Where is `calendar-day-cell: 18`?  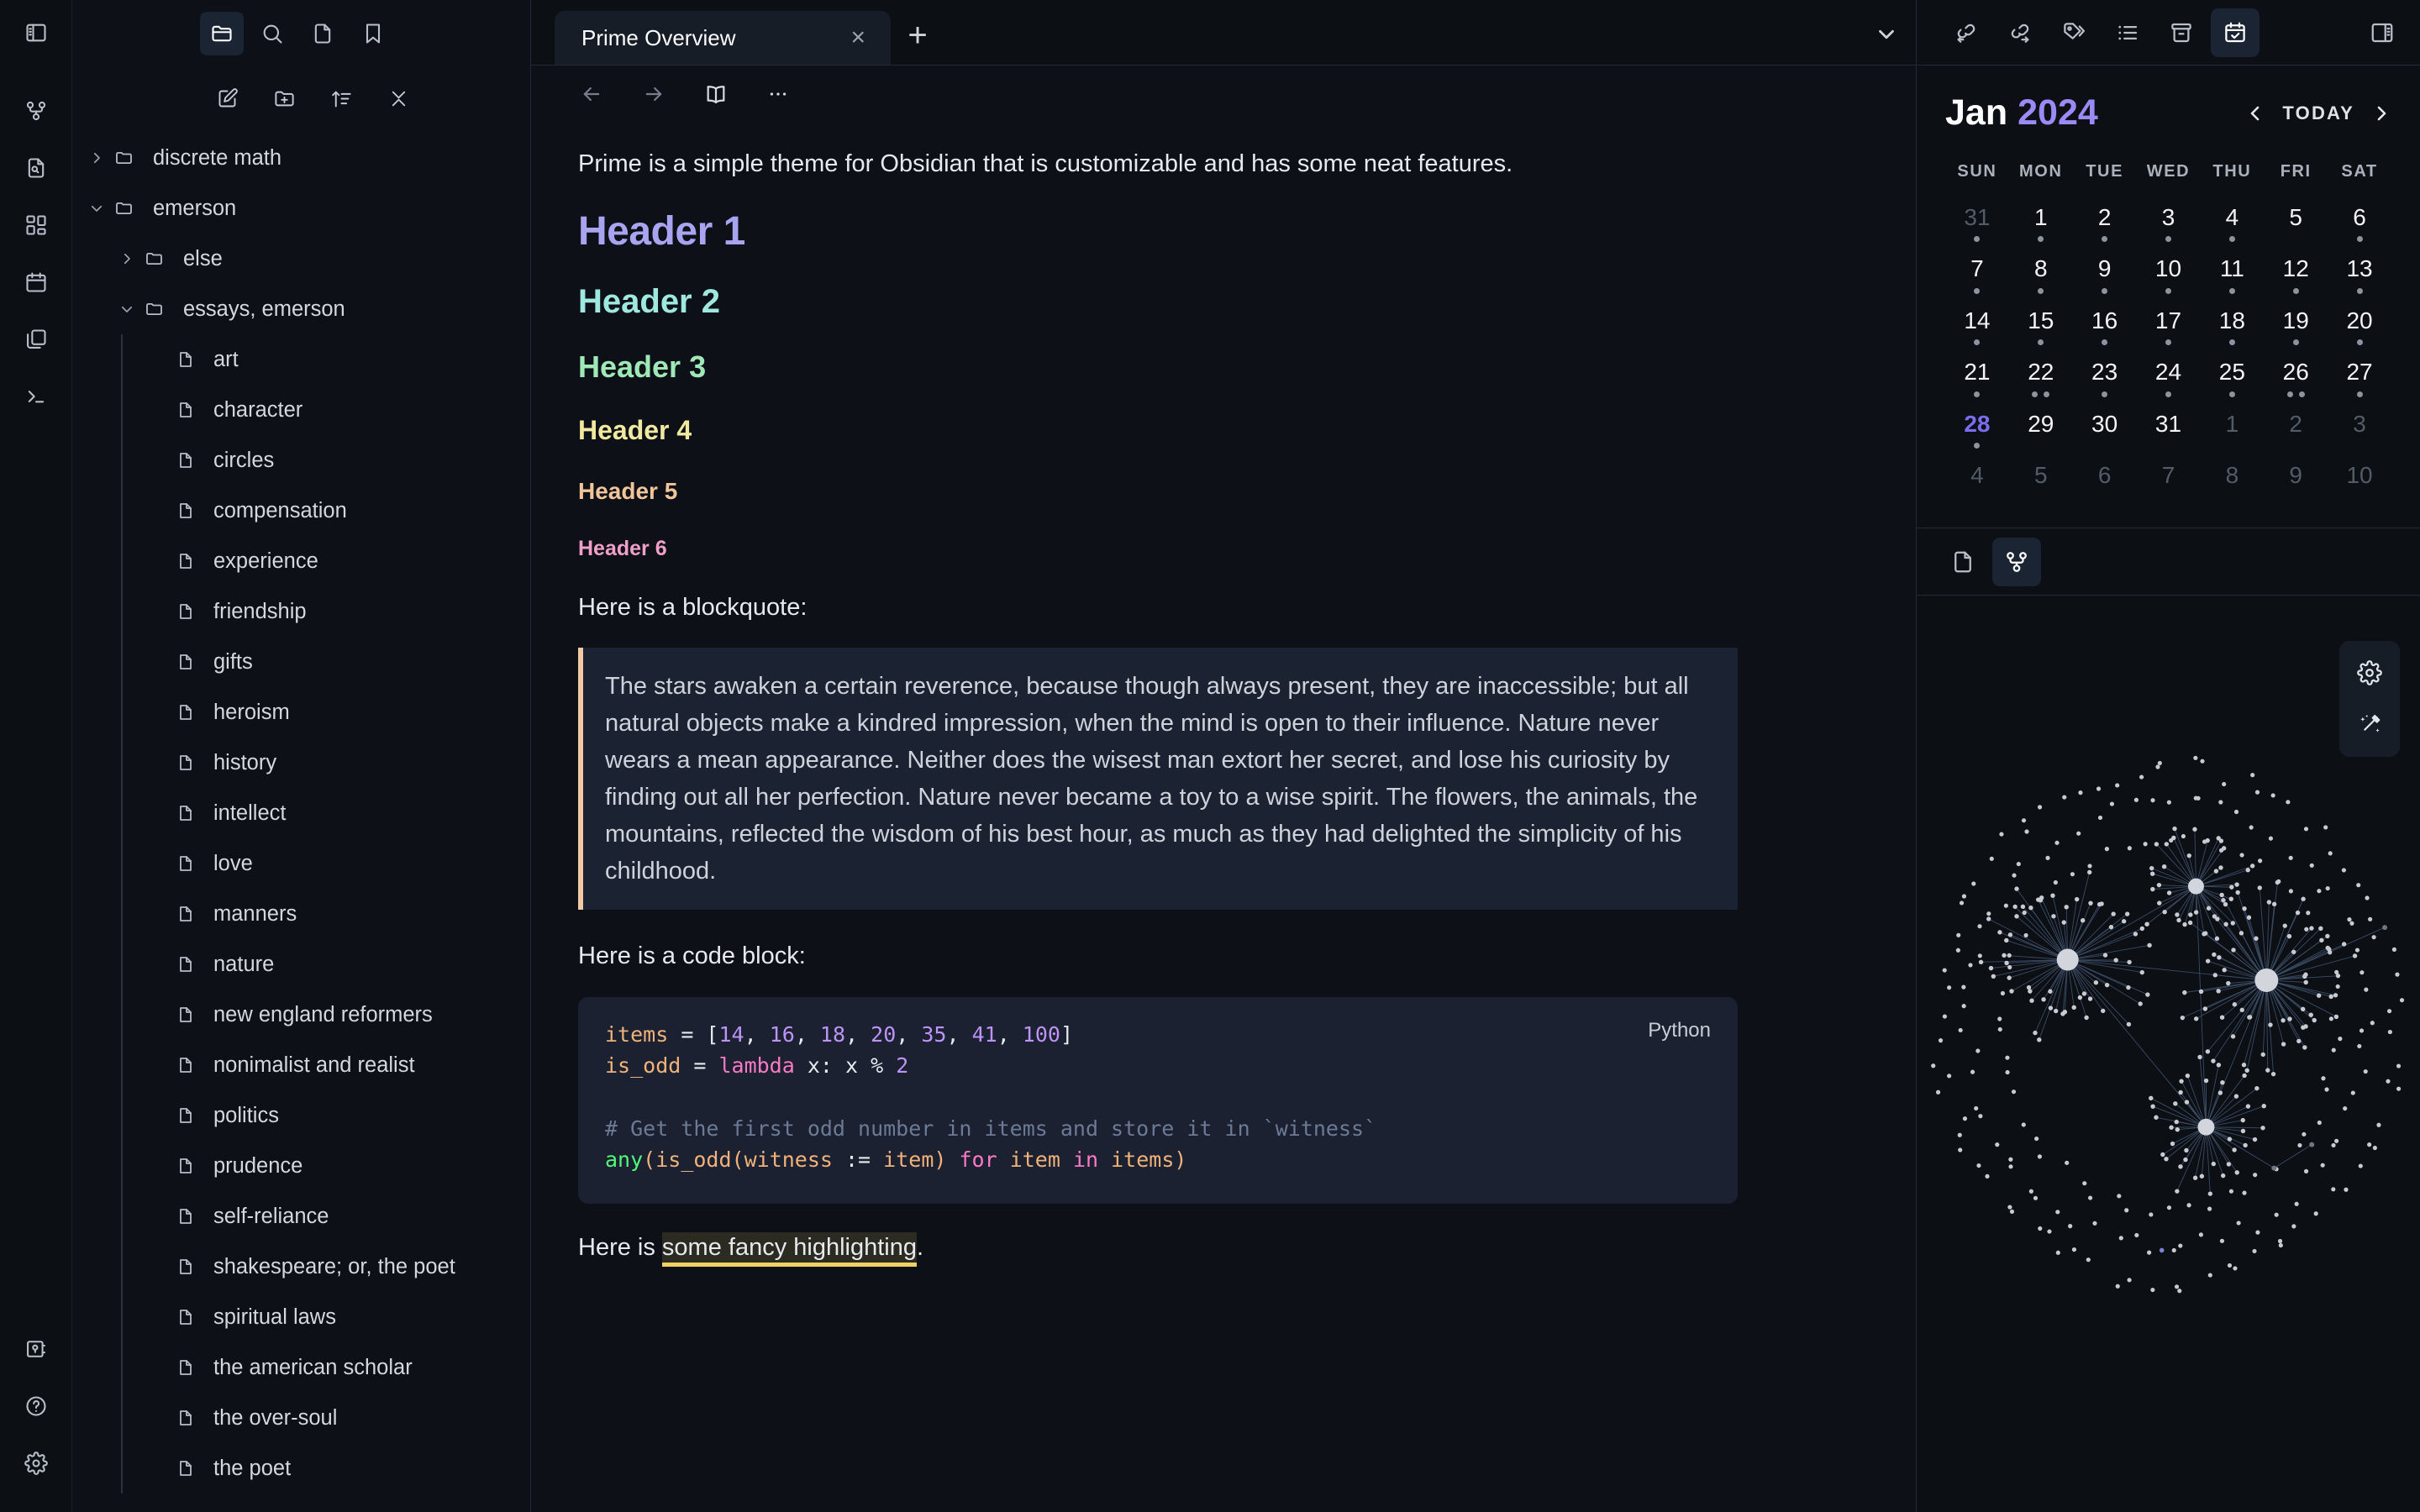
calendar-day-cell: 18 is located at coordinates (2232, 325).